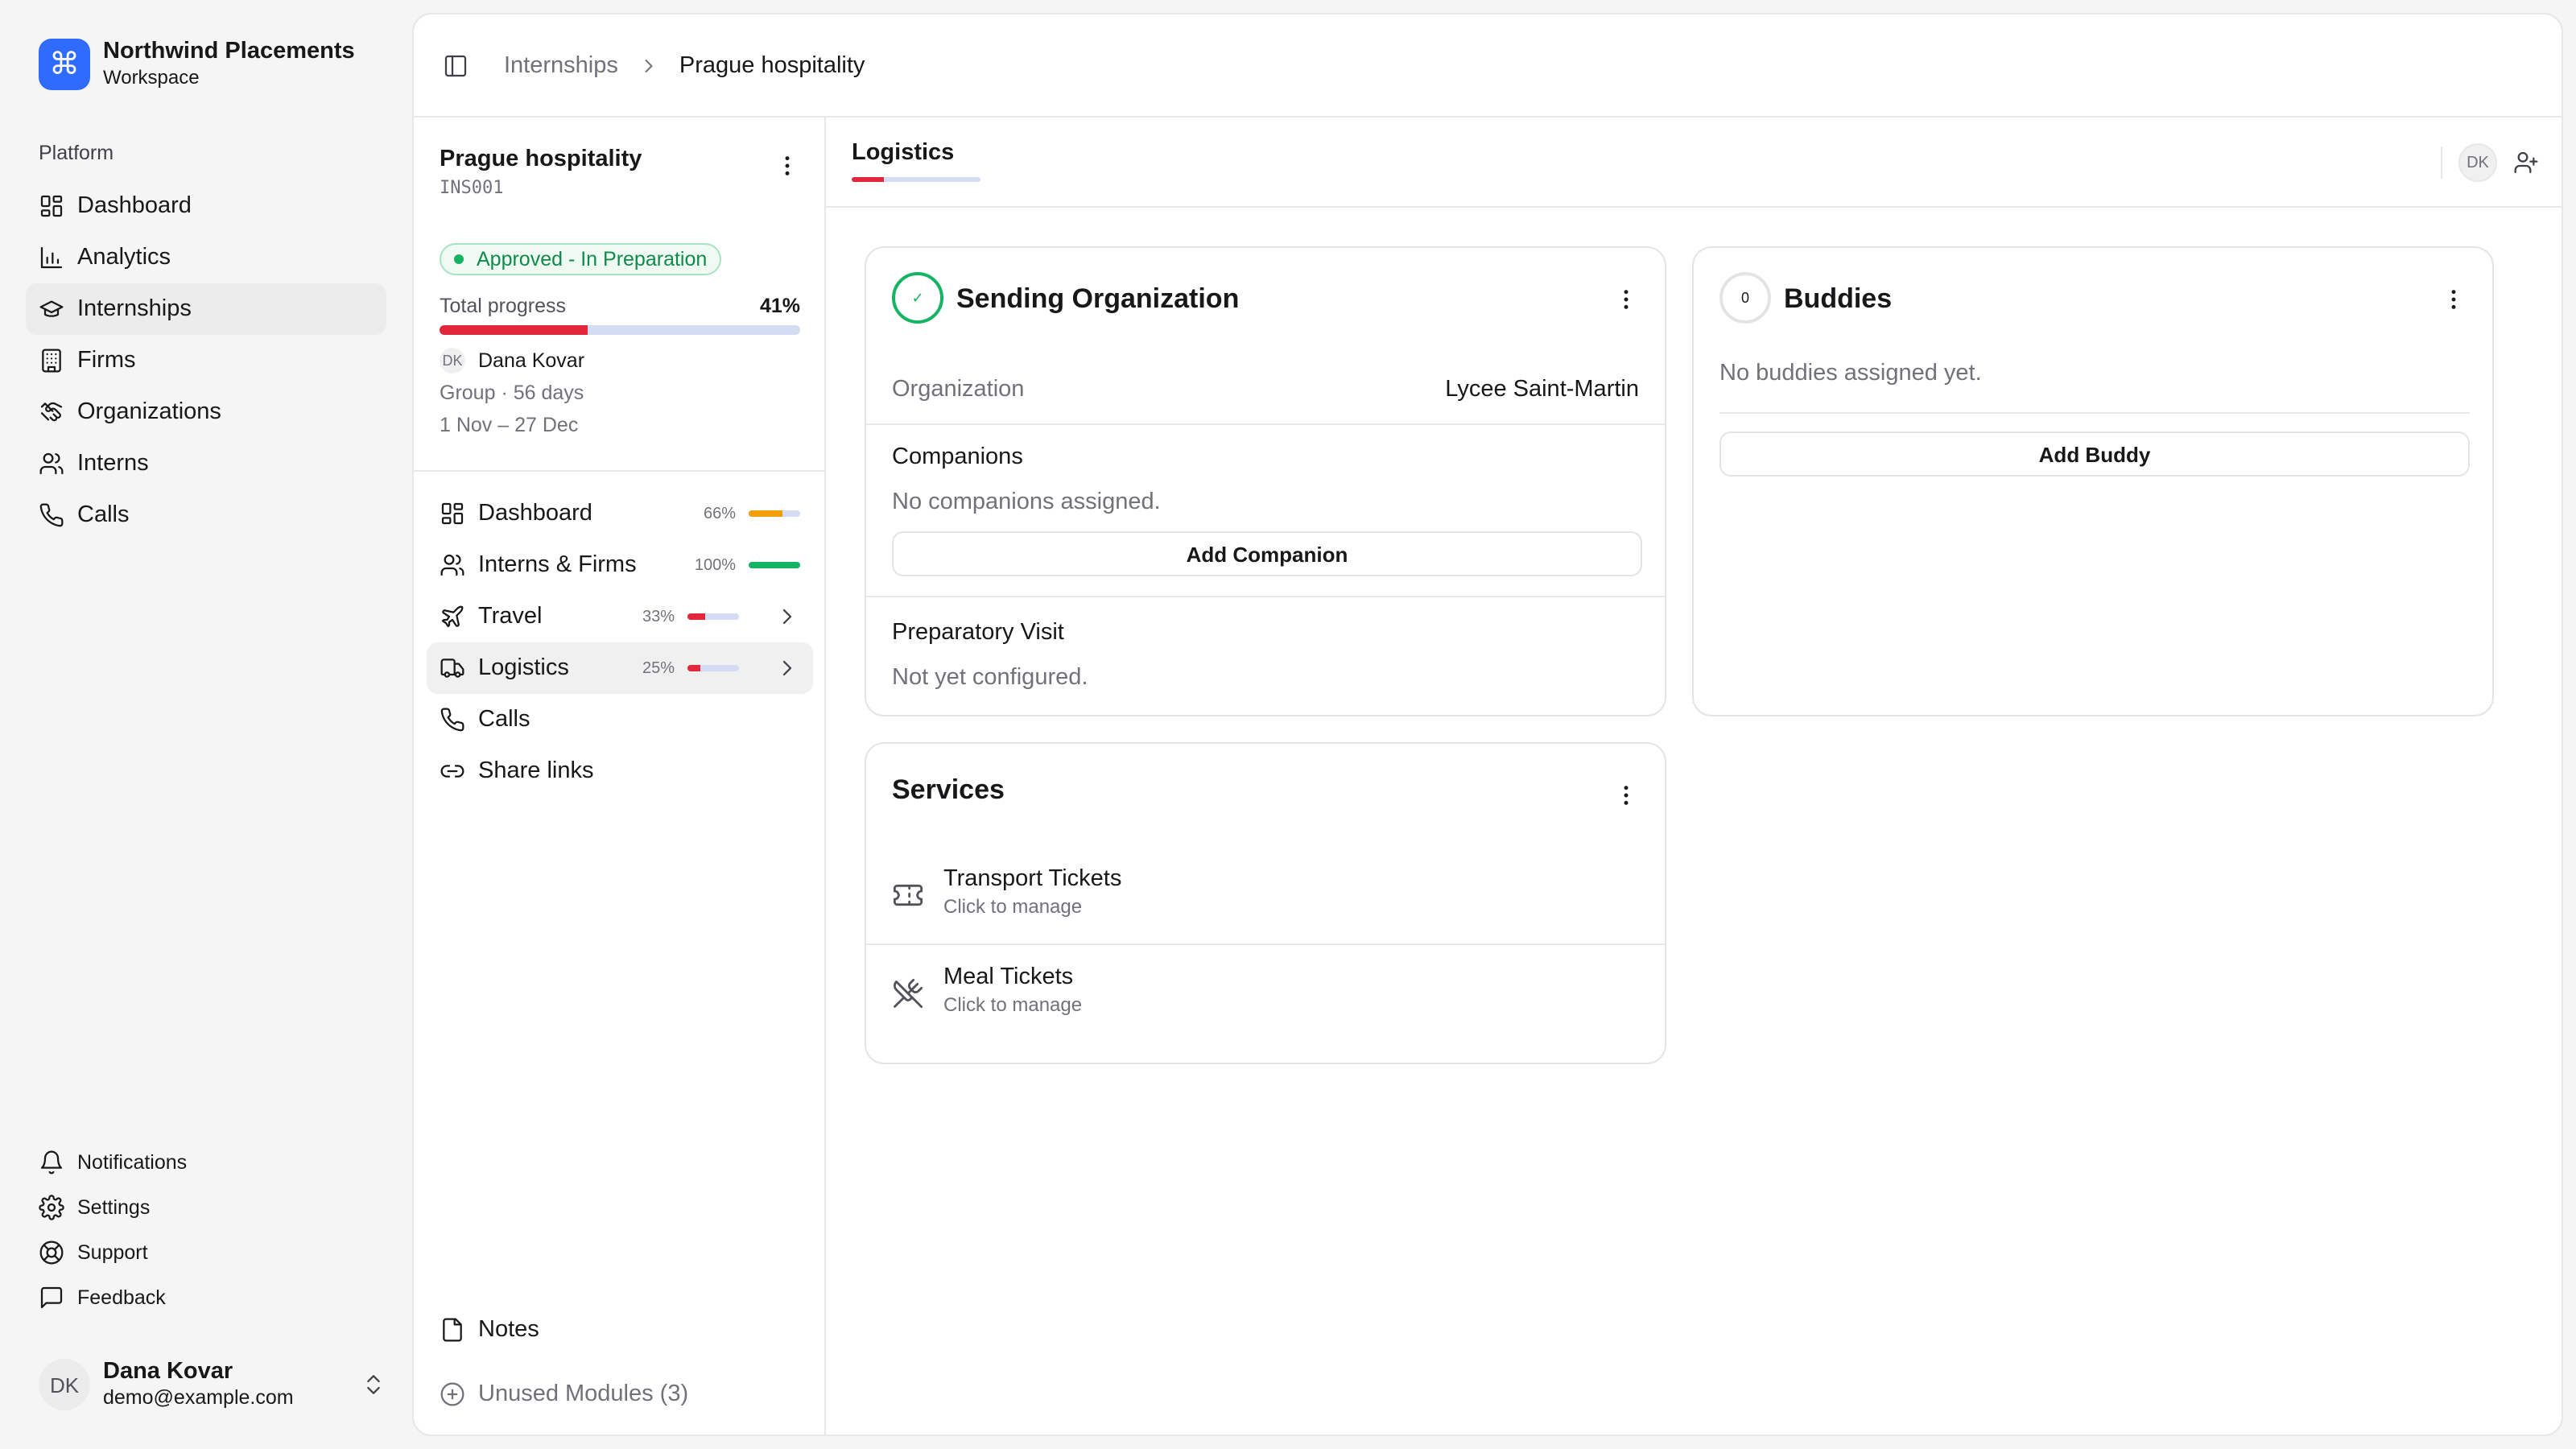 This screenshot has width=2576, height=1449. Describe the element at coordinates (557, 565) in the screenshot. I see `module-label: Interns & Firms` at that location.